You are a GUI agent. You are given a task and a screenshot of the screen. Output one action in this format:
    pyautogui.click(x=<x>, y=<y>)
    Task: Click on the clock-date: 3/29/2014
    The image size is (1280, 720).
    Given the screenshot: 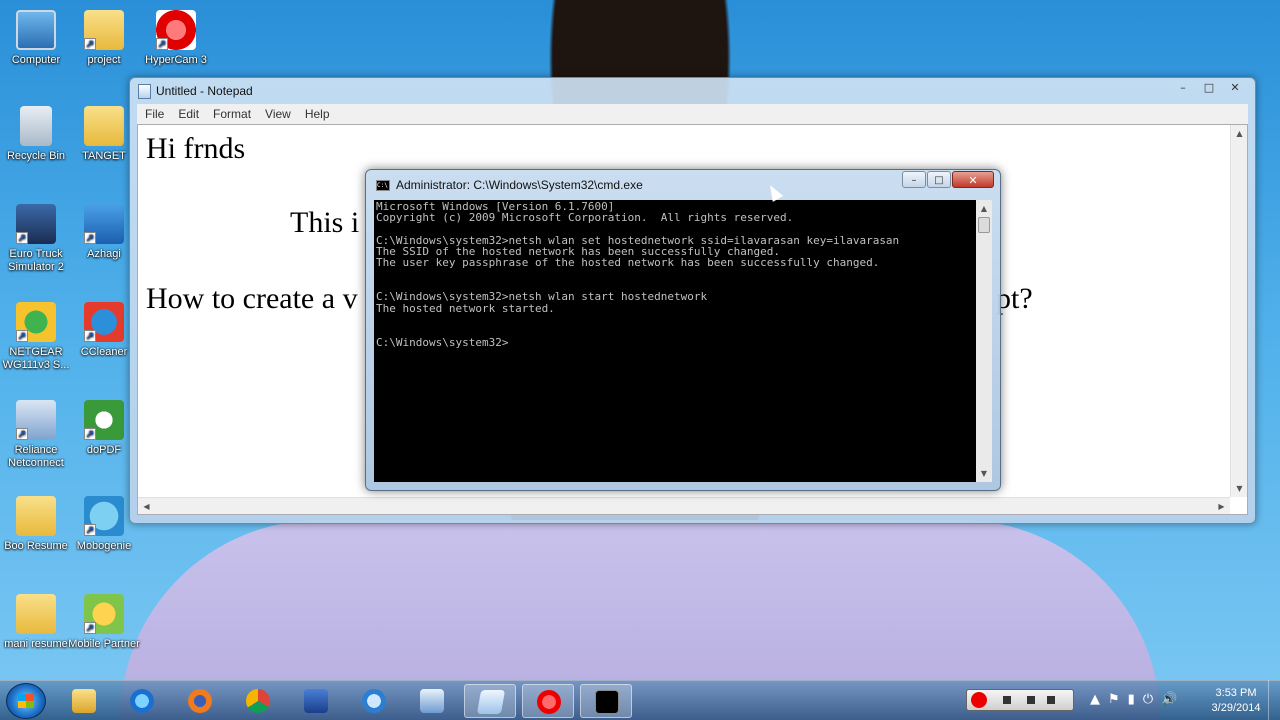 What is the action you would take?
    pyautogui.click(x=1236, y=708)
    